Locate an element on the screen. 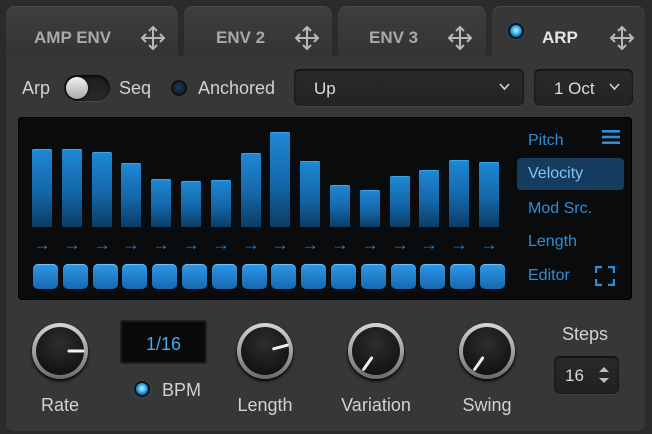  expand-icon is located at coordinates (605, 276).